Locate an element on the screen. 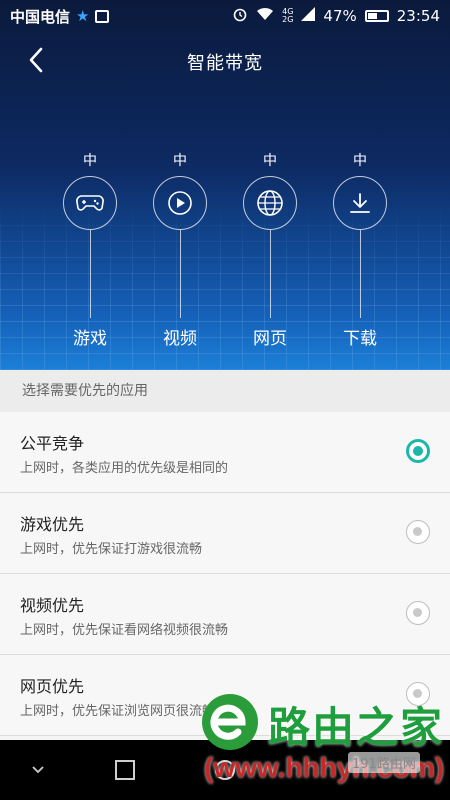  option-title: 网页优先 is located at coordinates (52, 686).